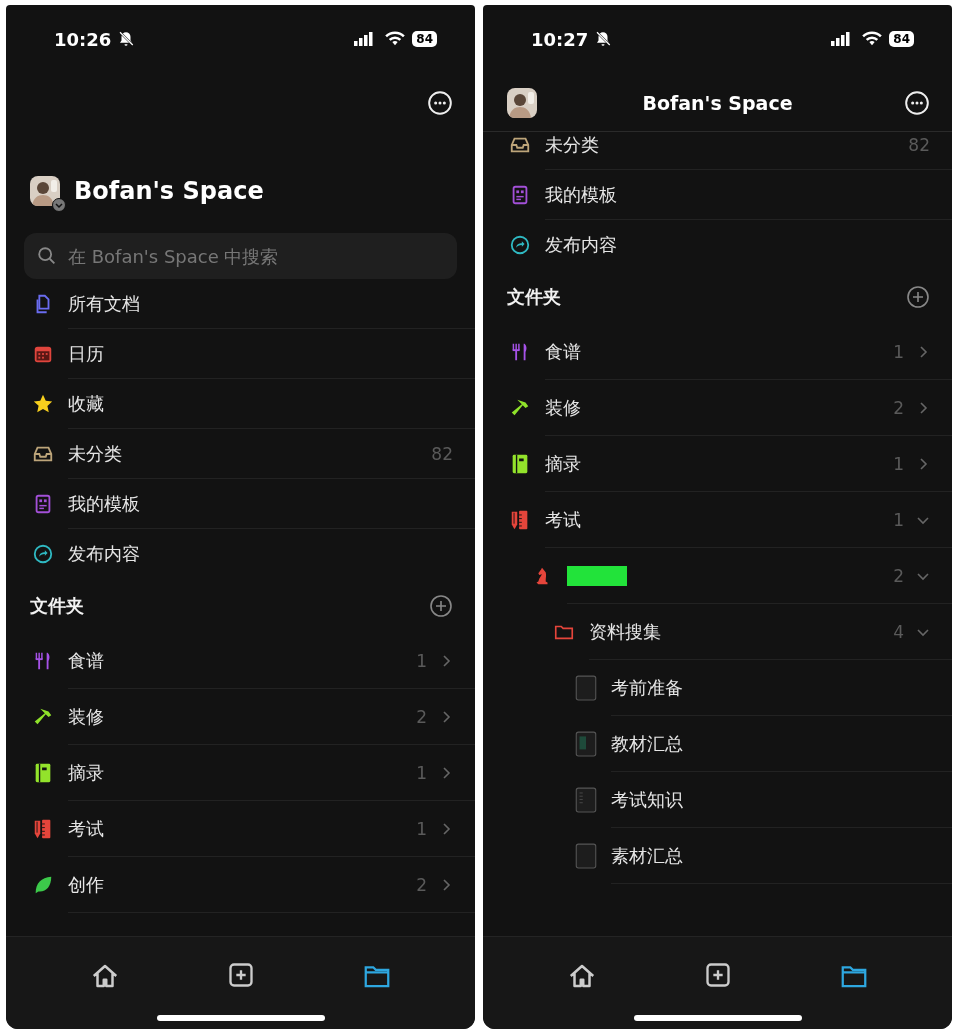 The image size is (960, 1035). What do you see at coordinates (83, 39) in the screenshot?
I see `status-time: 10:26` at bounding box center [83, 39].